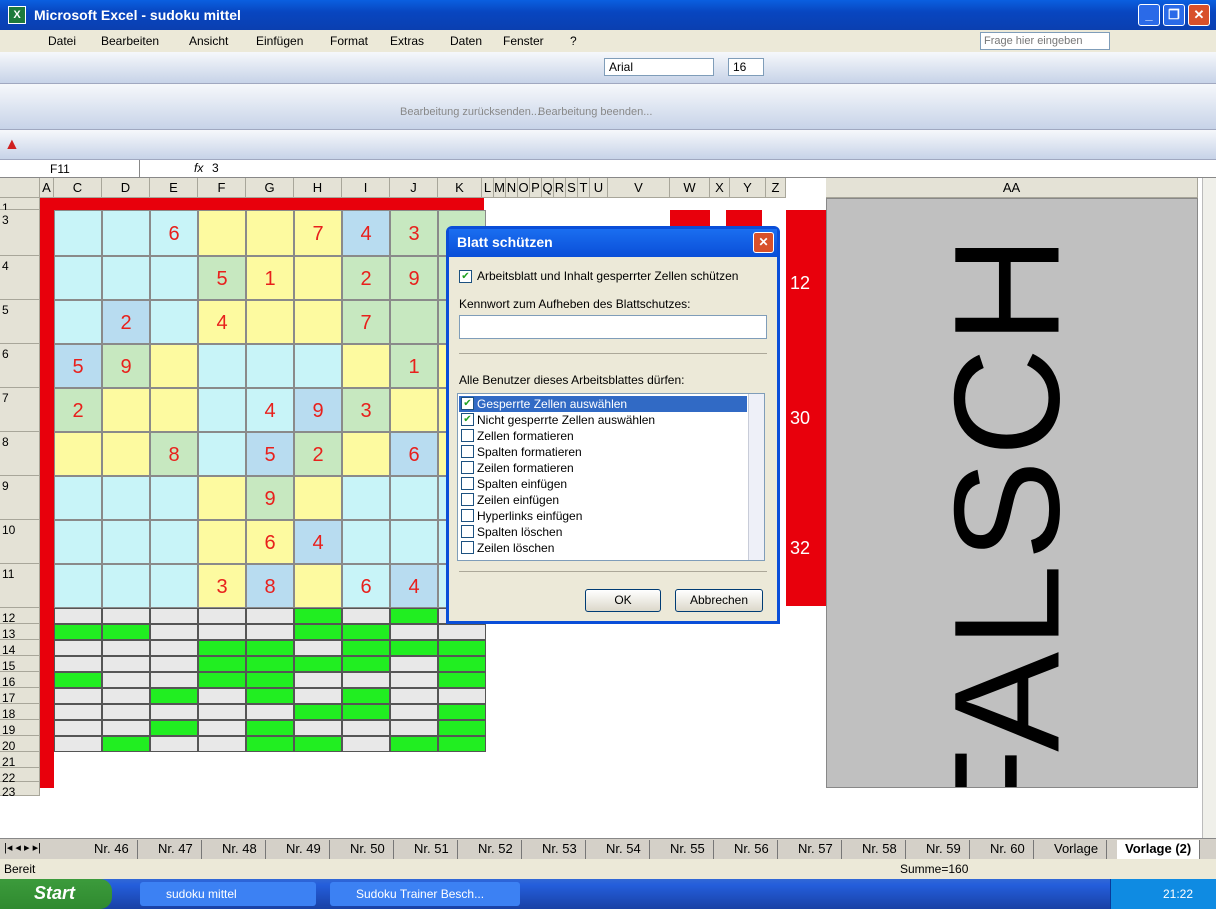 The width and height of the screenshot is (1216, 909). Describe the element at coordinates (572, 188) in the screenshot. I see `column-header: S` at that location.